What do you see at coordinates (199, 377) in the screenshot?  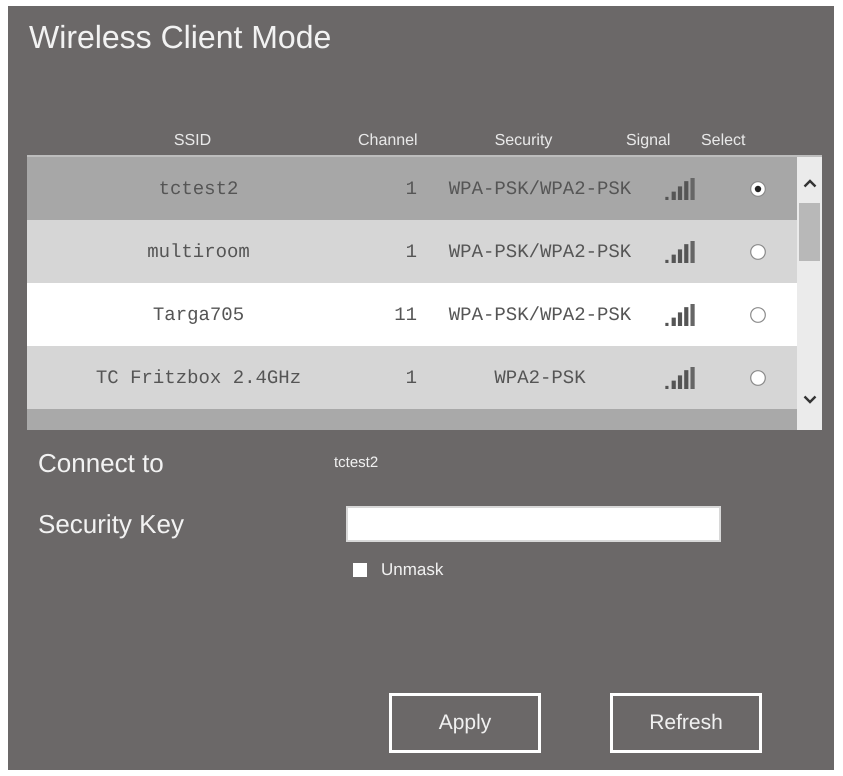 I see `ssid-cell: TC Fritzbox 2.4GHz` at bounding box center [199, 377].